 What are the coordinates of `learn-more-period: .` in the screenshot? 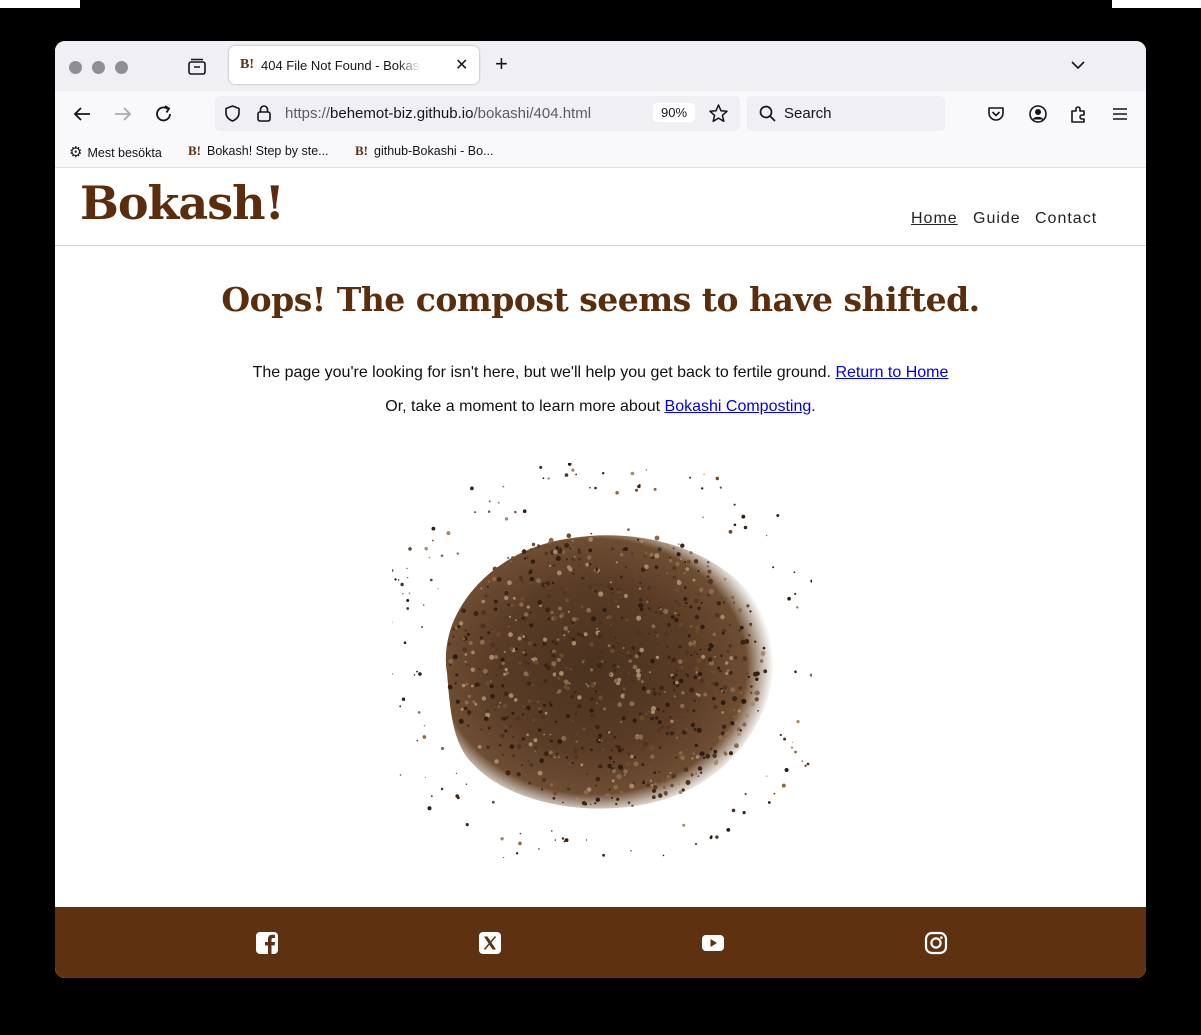 It's located at (813, 406).